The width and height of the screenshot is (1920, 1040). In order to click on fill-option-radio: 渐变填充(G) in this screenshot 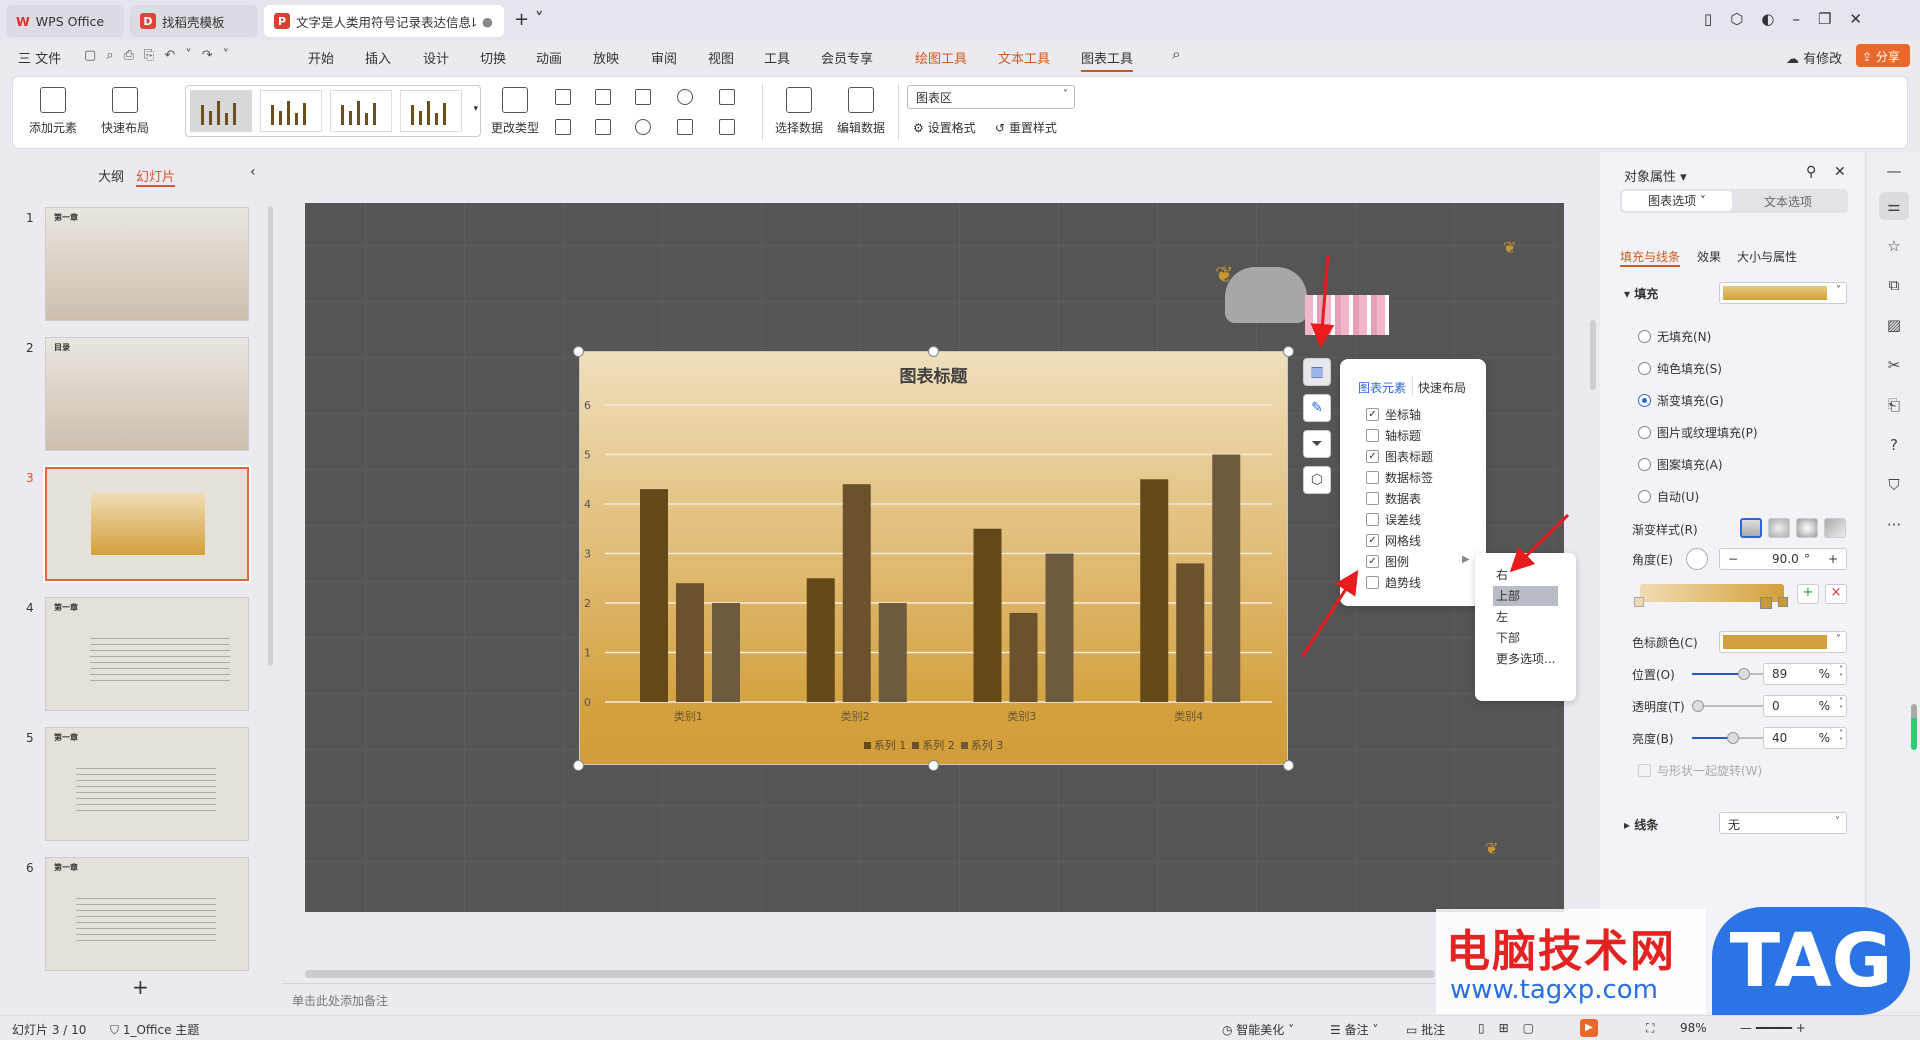, I will do `click(1681, 400)`.